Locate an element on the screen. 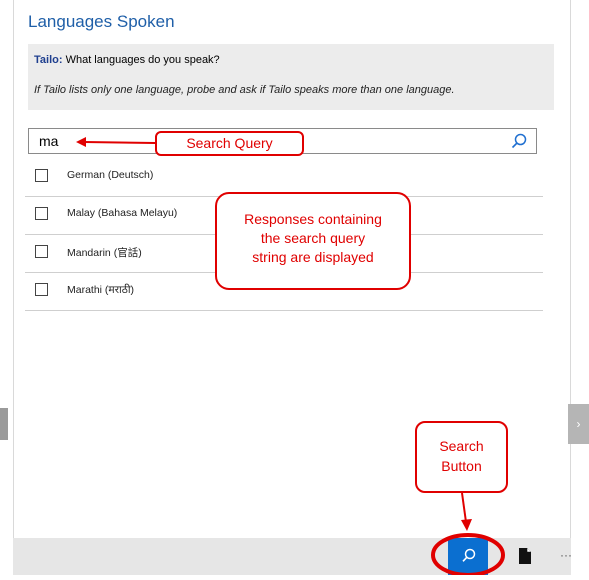  next-page-button: › is located at coordinates (578, 424).